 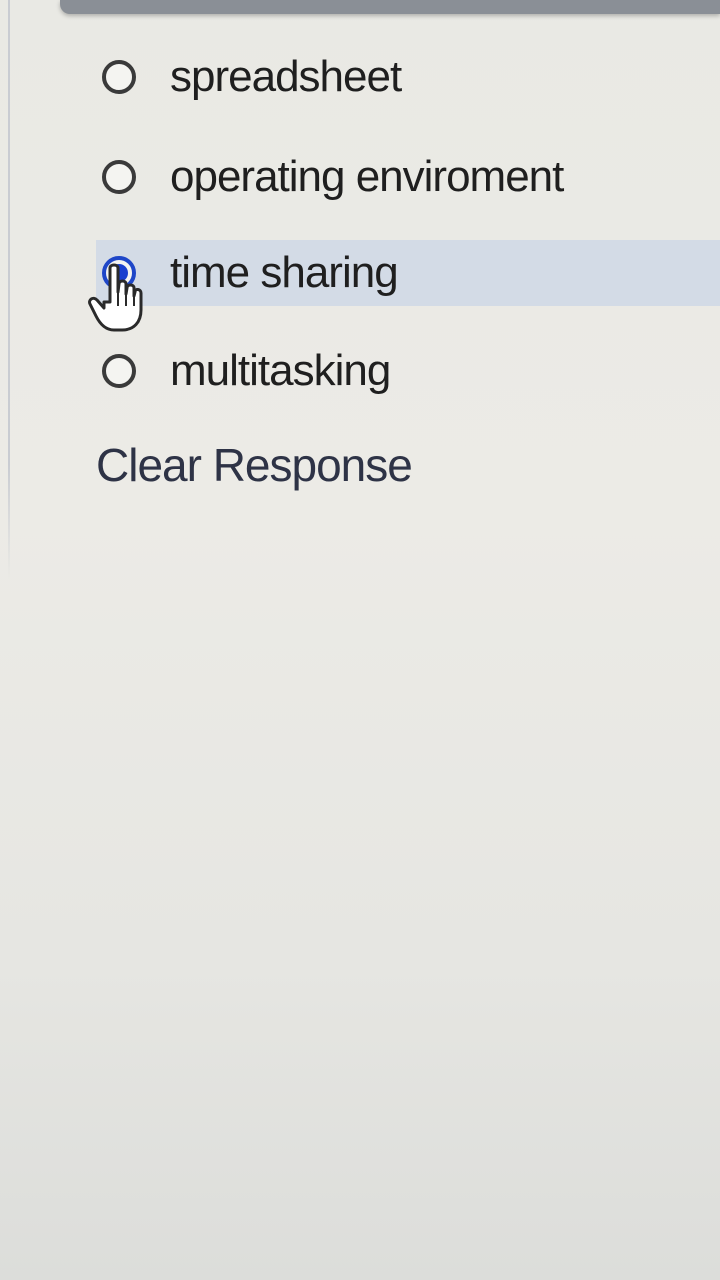 I want to click on window-top-edge, so click(x=390, y=7).